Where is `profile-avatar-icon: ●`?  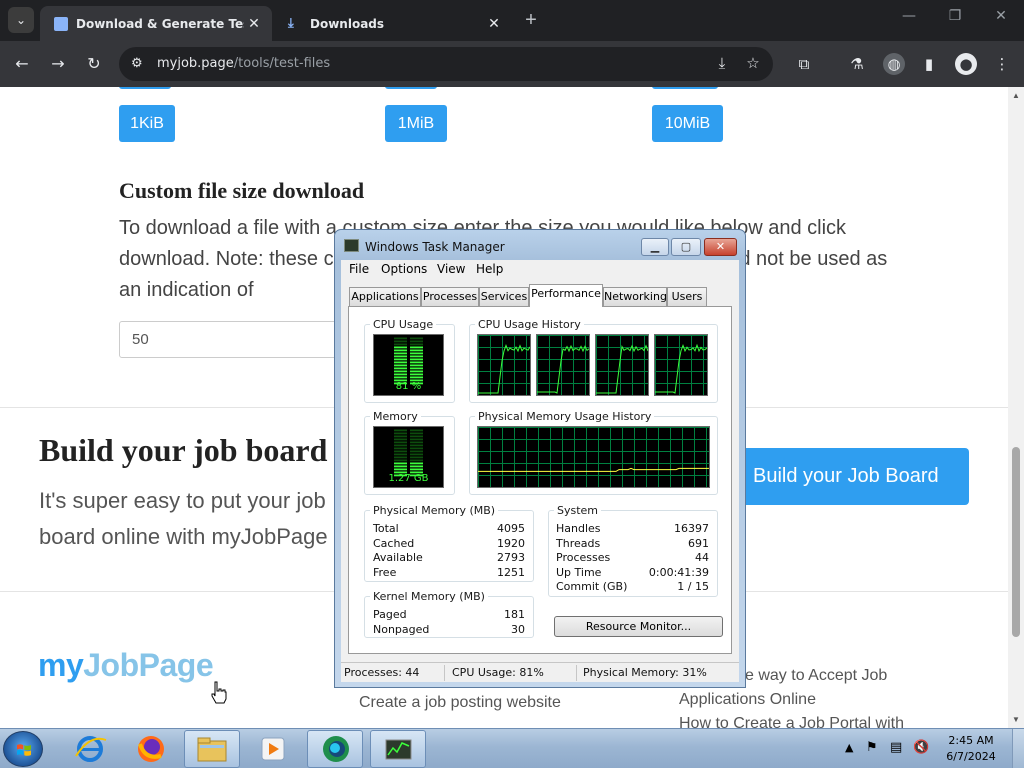
profile-avatar-icon: ● is located at coordinates (966, 64).